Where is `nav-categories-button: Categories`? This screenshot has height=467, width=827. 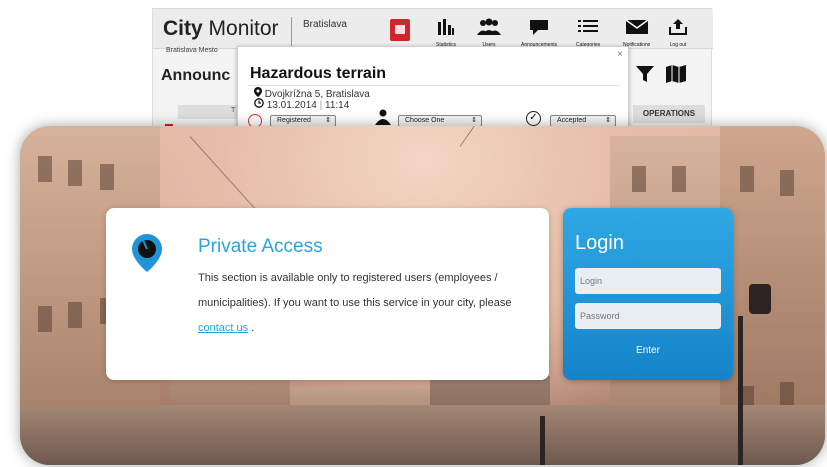
nav-categories-button: Categories is located at coordinates (588, 33).